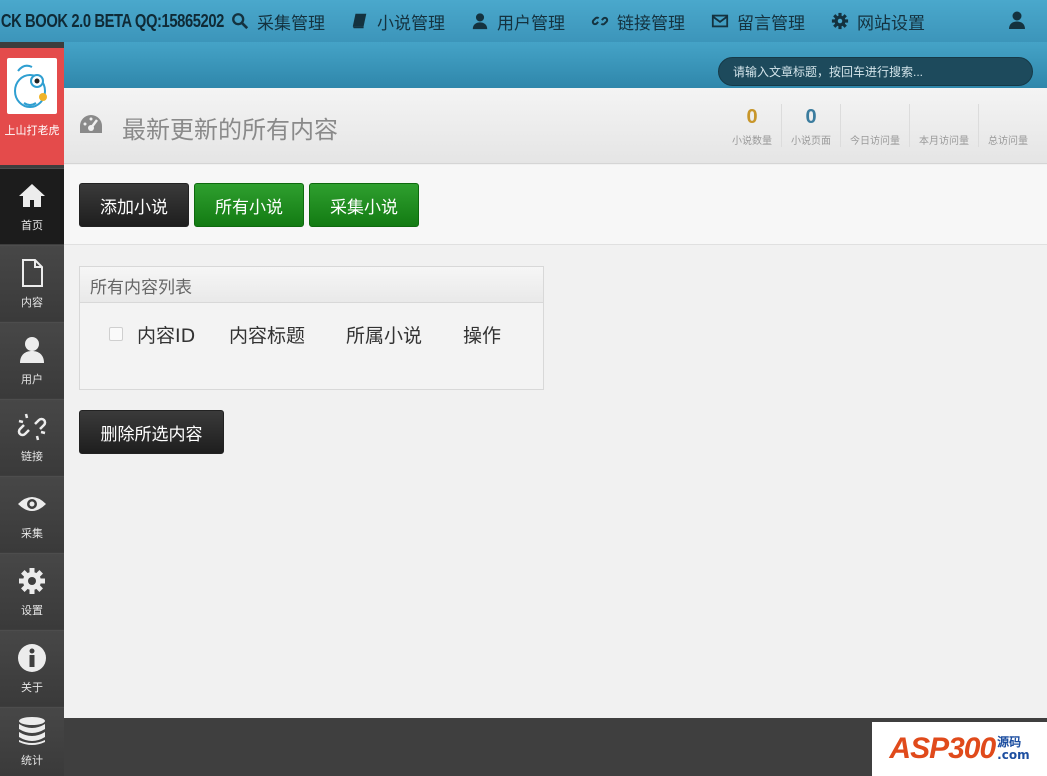 The image size is (1047, 776). Describe the element at coordinates (32, 657) in the screenshot. I see `info-icon` at that location.